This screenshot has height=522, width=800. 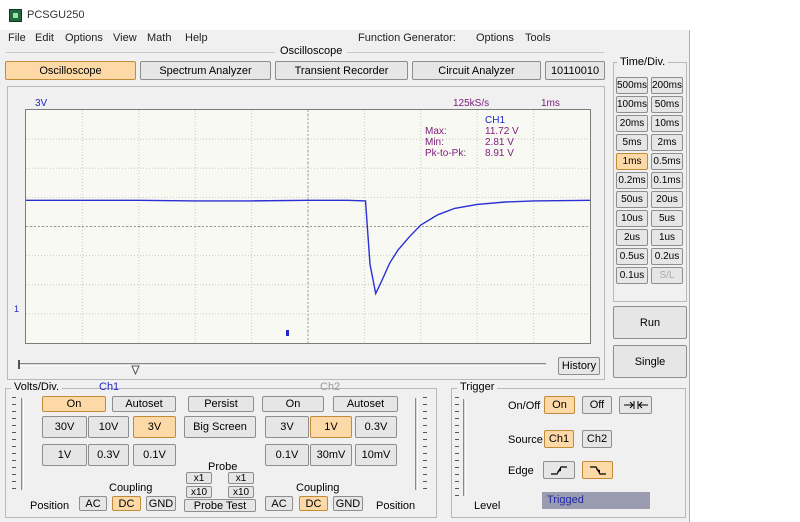 What do you see at coordinates (159, 38) in the screenshot?
I see `menu-math: Math` at bounding box center [159, 38].